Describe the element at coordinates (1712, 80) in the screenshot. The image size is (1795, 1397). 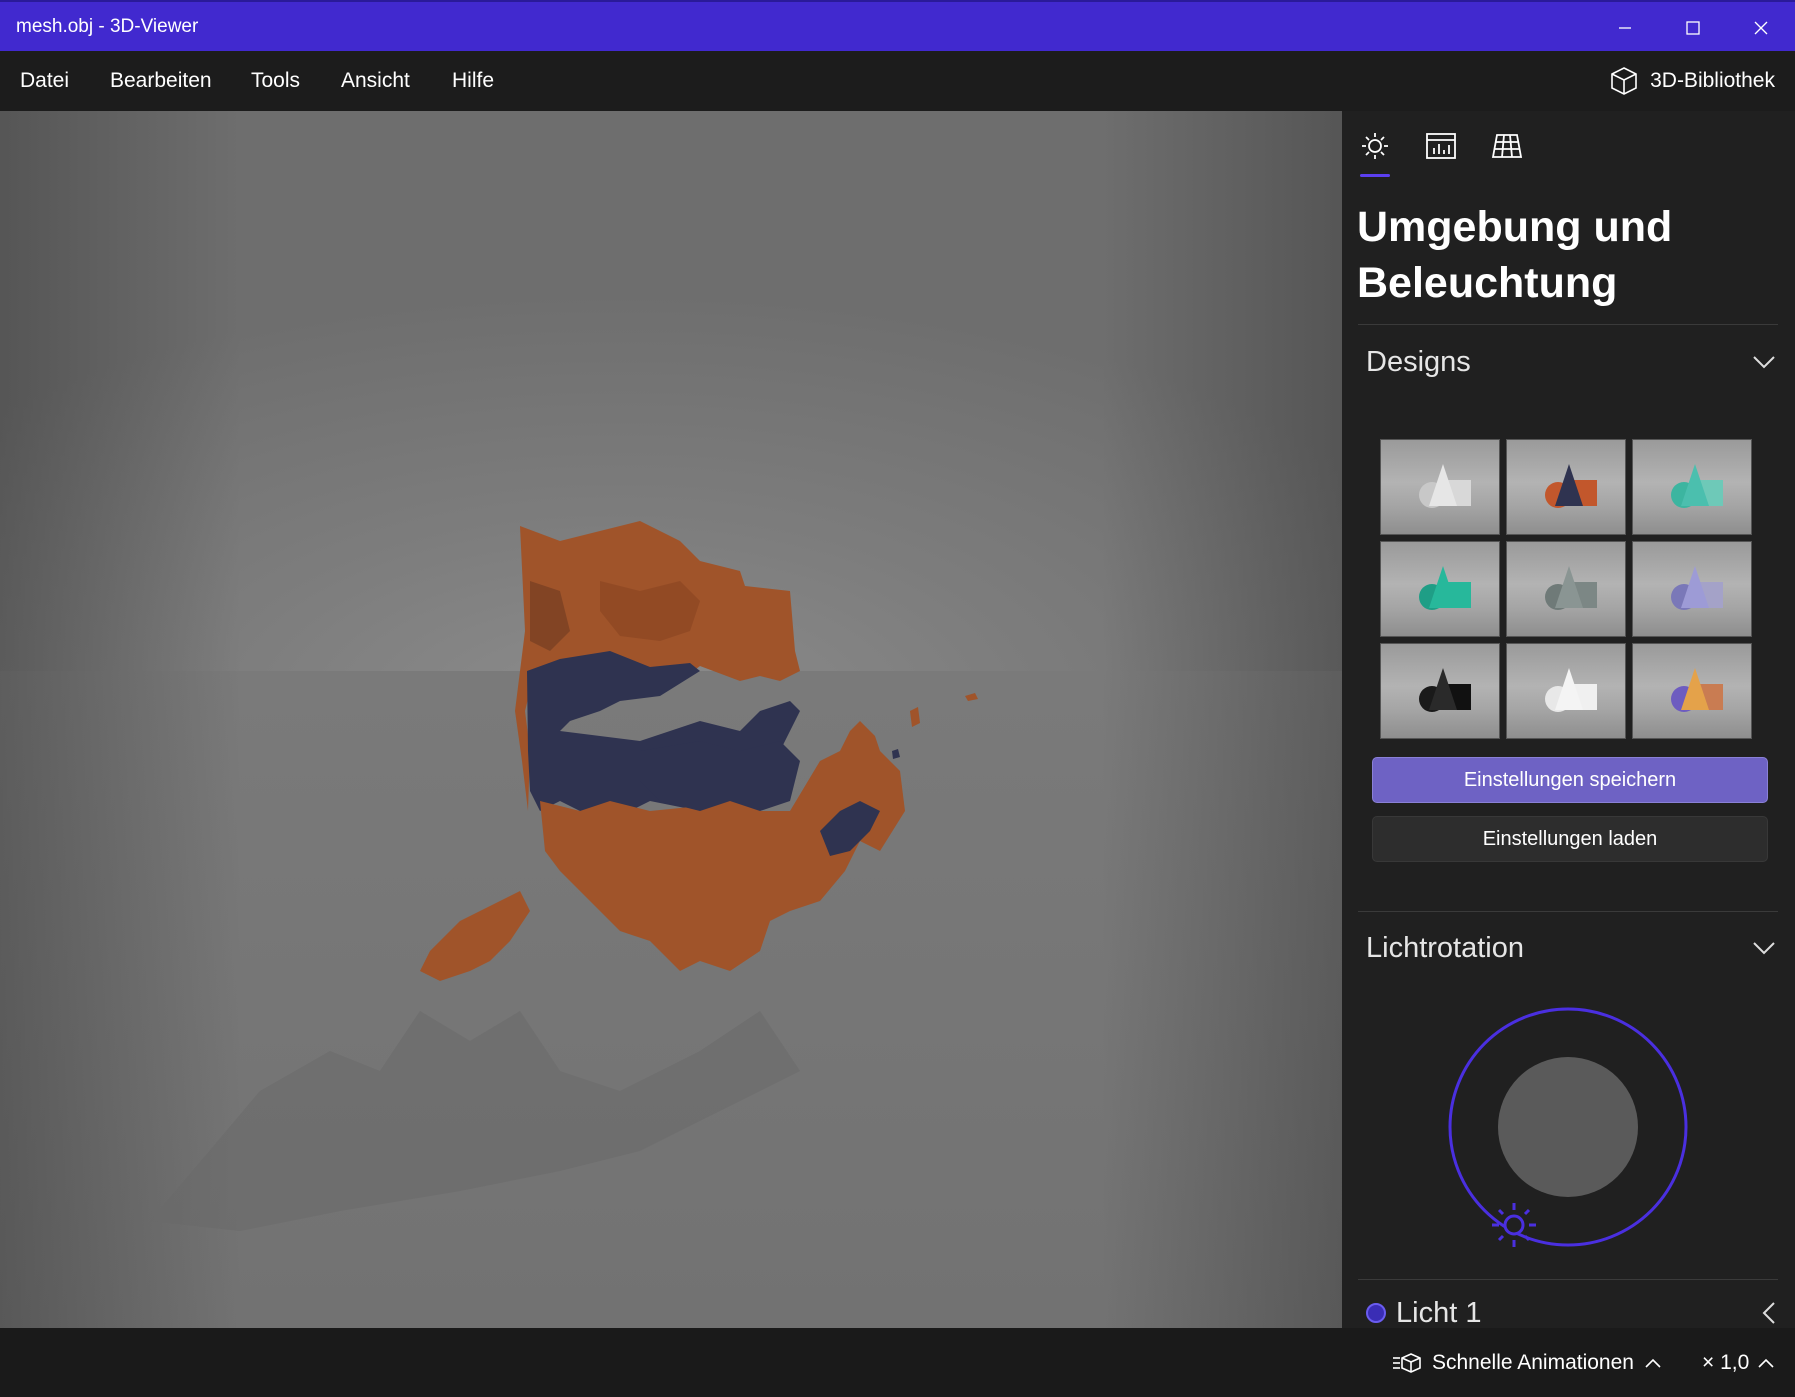
I see `3d-library-label: 3D-Bibliothek` at that location.